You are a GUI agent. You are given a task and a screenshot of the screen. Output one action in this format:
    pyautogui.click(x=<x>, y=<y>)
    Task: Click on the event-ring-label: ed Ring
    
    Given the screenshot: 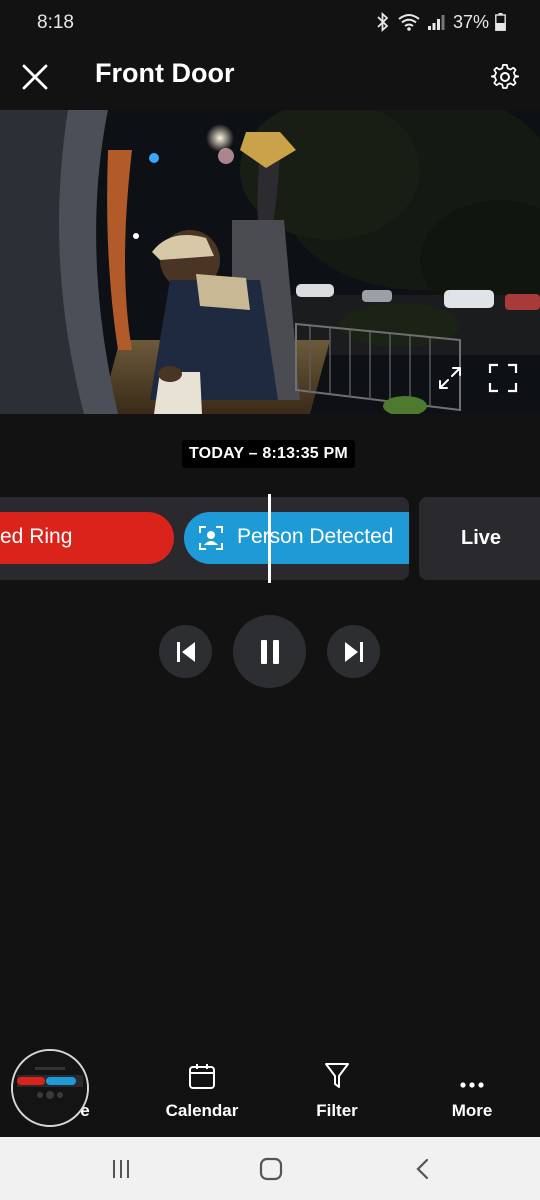 What is the action you would take?
    pyautogui.click(x=36, y=536)
    